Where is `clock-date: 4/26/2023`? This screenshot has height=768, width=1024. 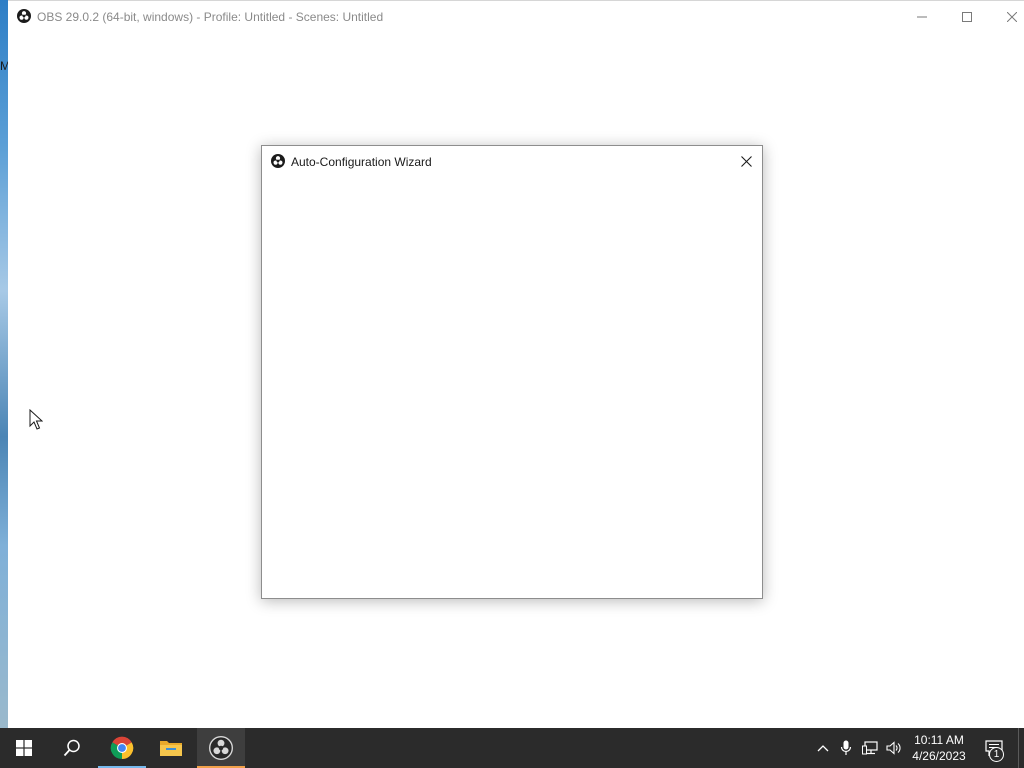
clock-date: 4/26/2023 is located at coordinates (939, 756).